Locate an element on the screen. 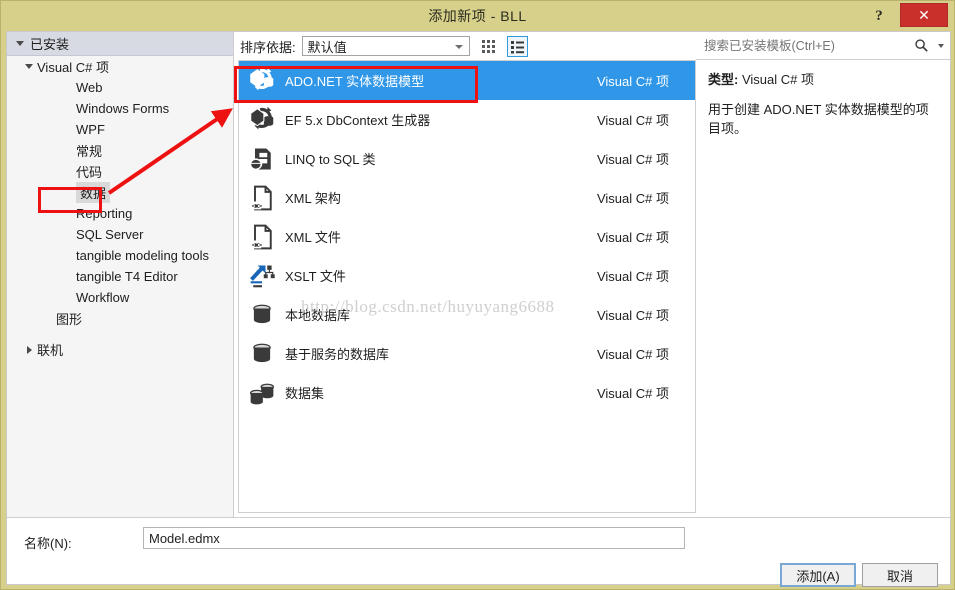  list-view-icon is located at coordinates (517, 46).